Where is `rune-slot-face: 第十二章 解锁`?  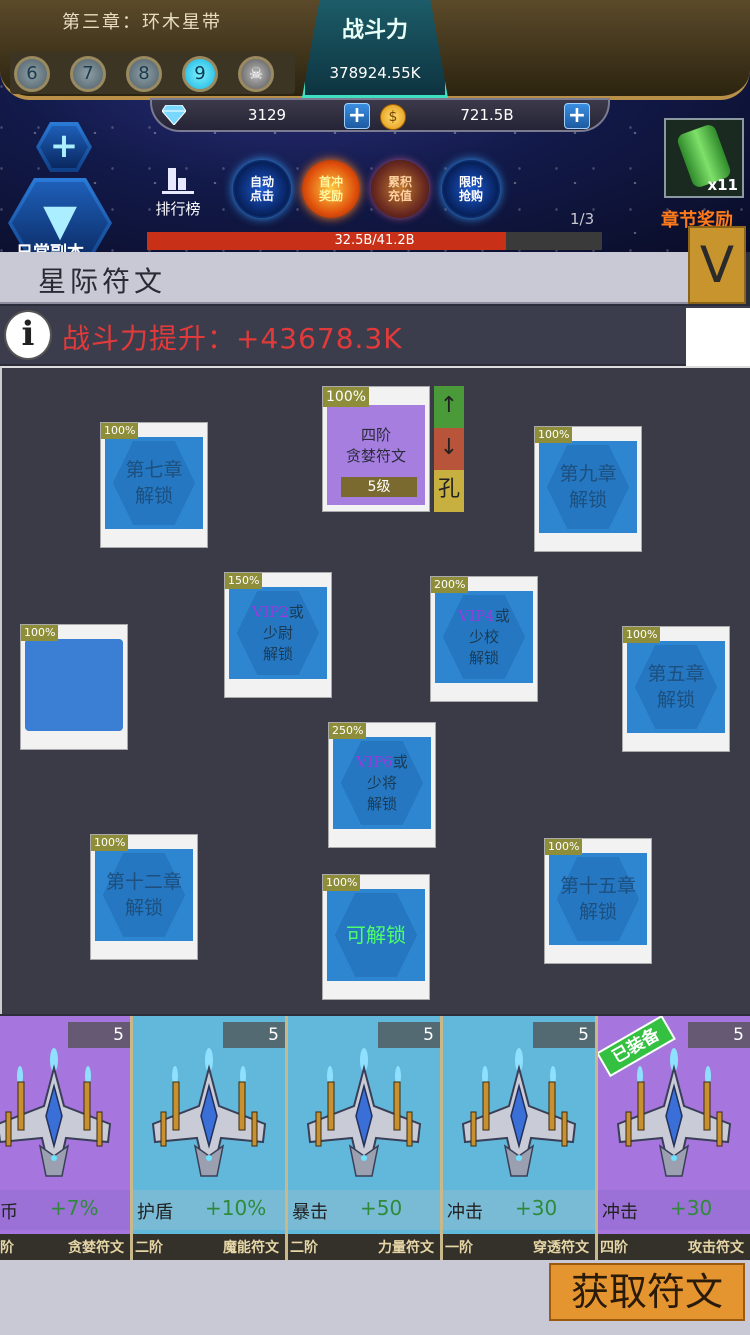 rune-slot-face: 第十二章 解锁 is located at coordinates (144, 895).